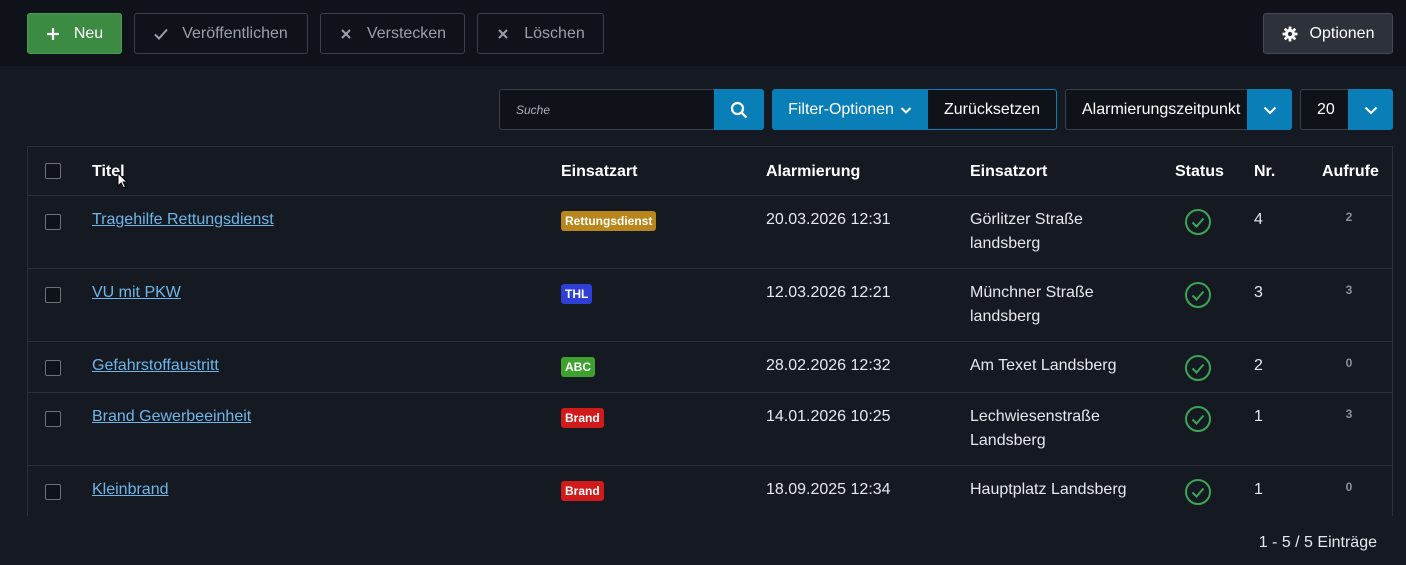 This screenshot has width=1406, height=565. What do you see at coordinates (609, 221) in the screenshot?
I see `type-badge: Rettungsdienst` at bounding box center [609, 221].